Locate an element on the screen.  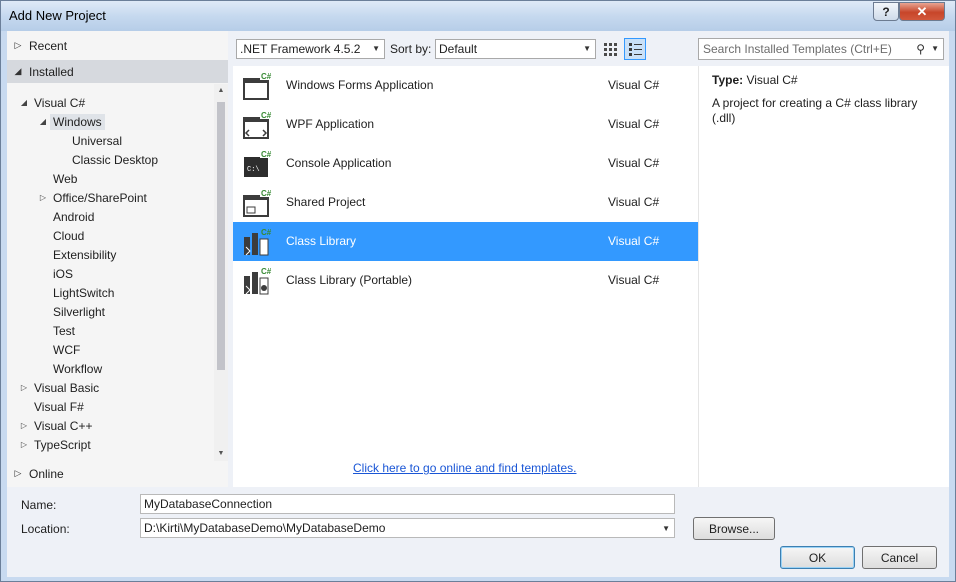
scroll-thumb is located at coordinates (221, 236).